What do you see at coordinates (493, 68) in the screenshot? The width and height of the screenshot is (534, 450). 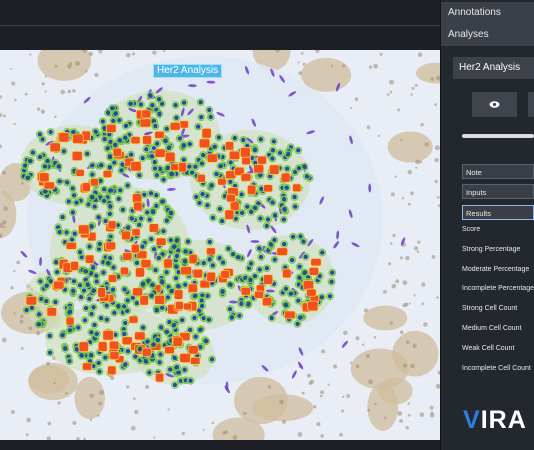 I see `analysis-select: Her2 Analysis` at bounding box center [493, 68].